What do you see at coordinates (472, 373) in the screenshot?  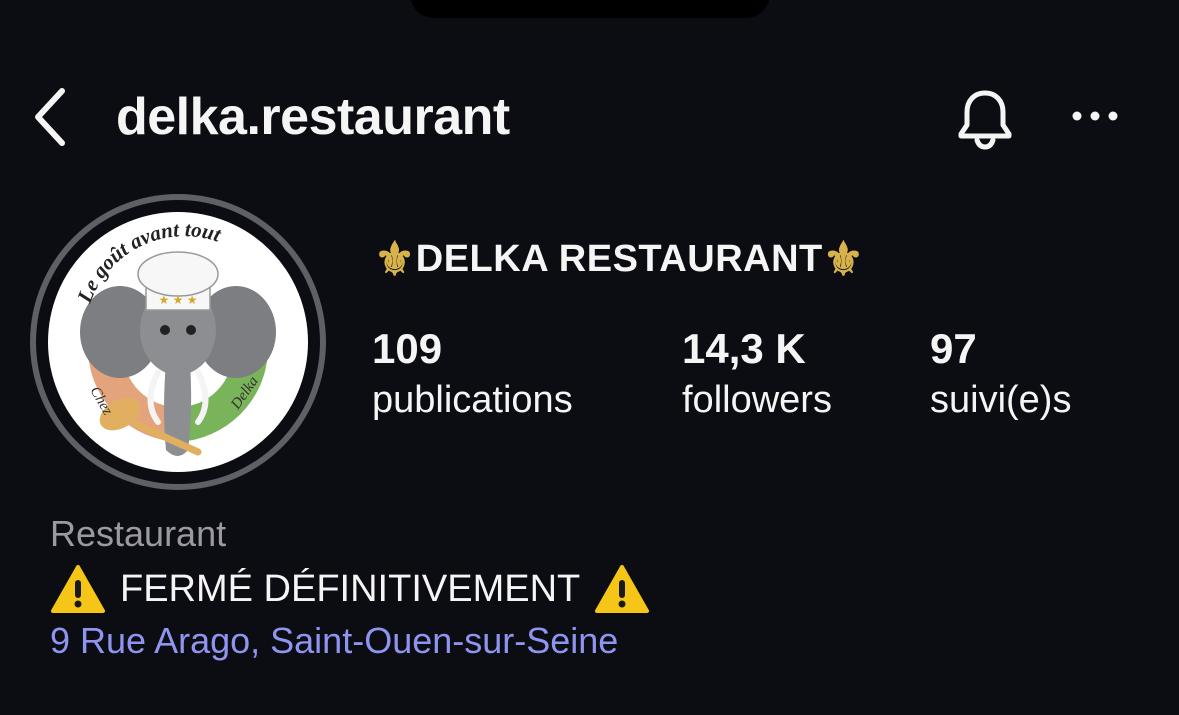 I see `stat-publications: 109 publications` at bounding box center [472, 373].